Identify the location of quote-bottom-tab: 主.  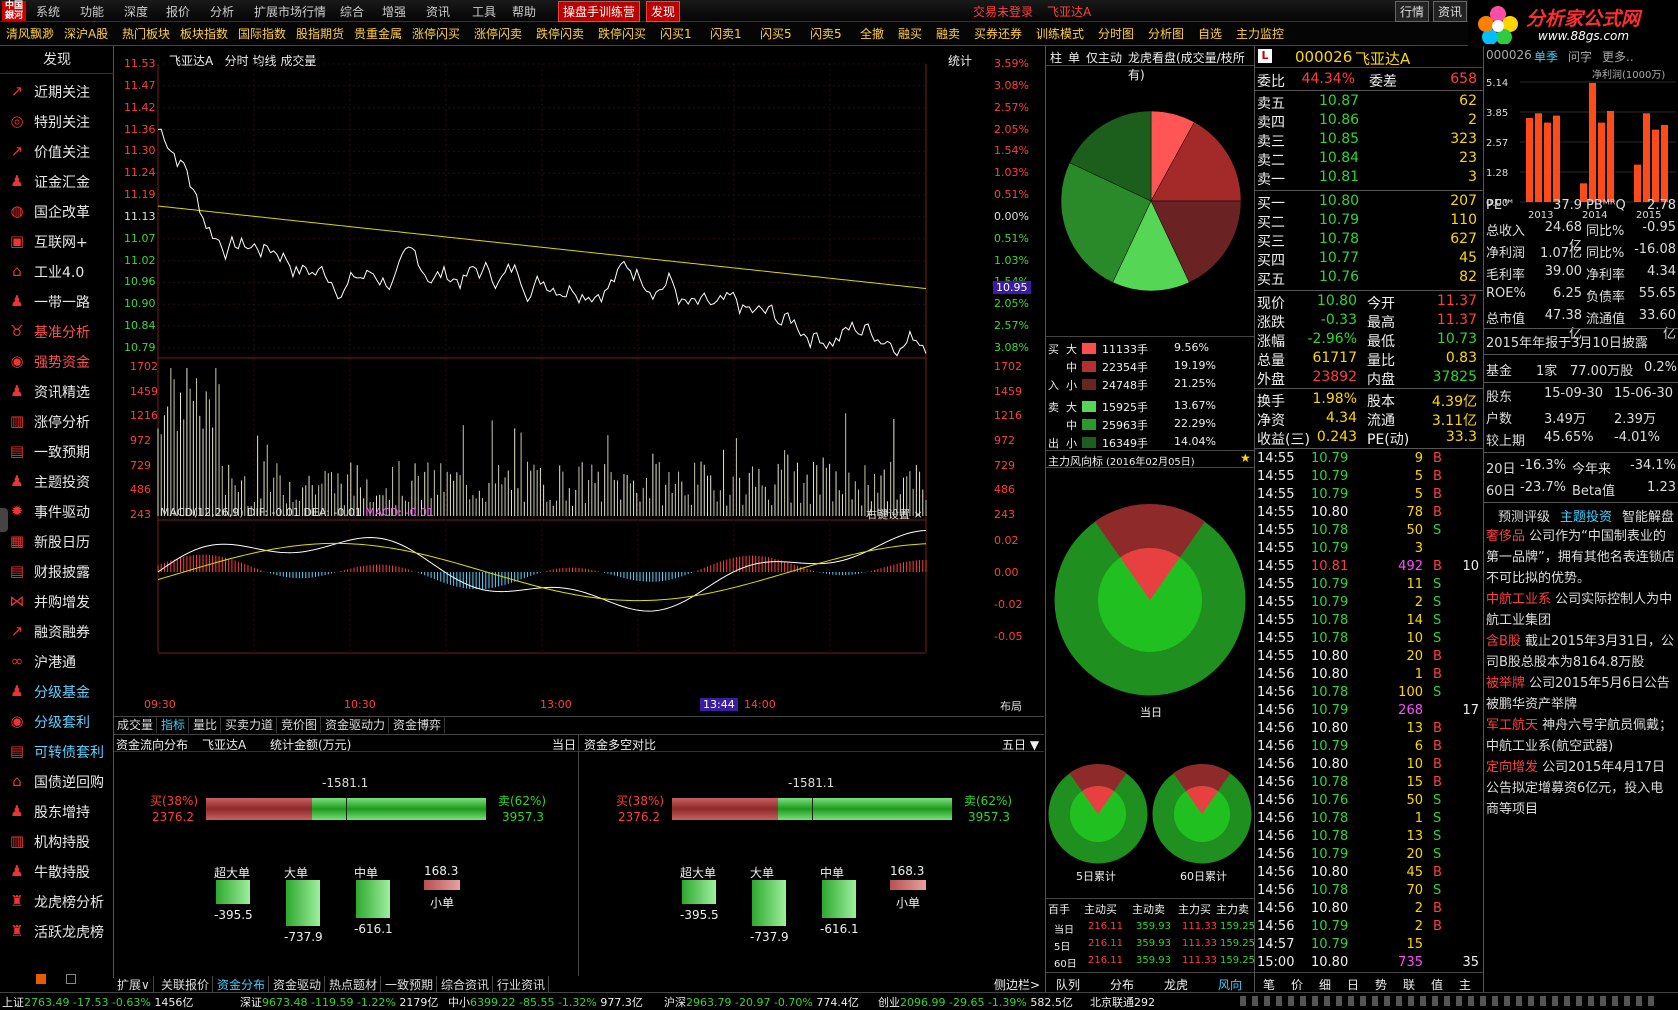
(1465, 984).